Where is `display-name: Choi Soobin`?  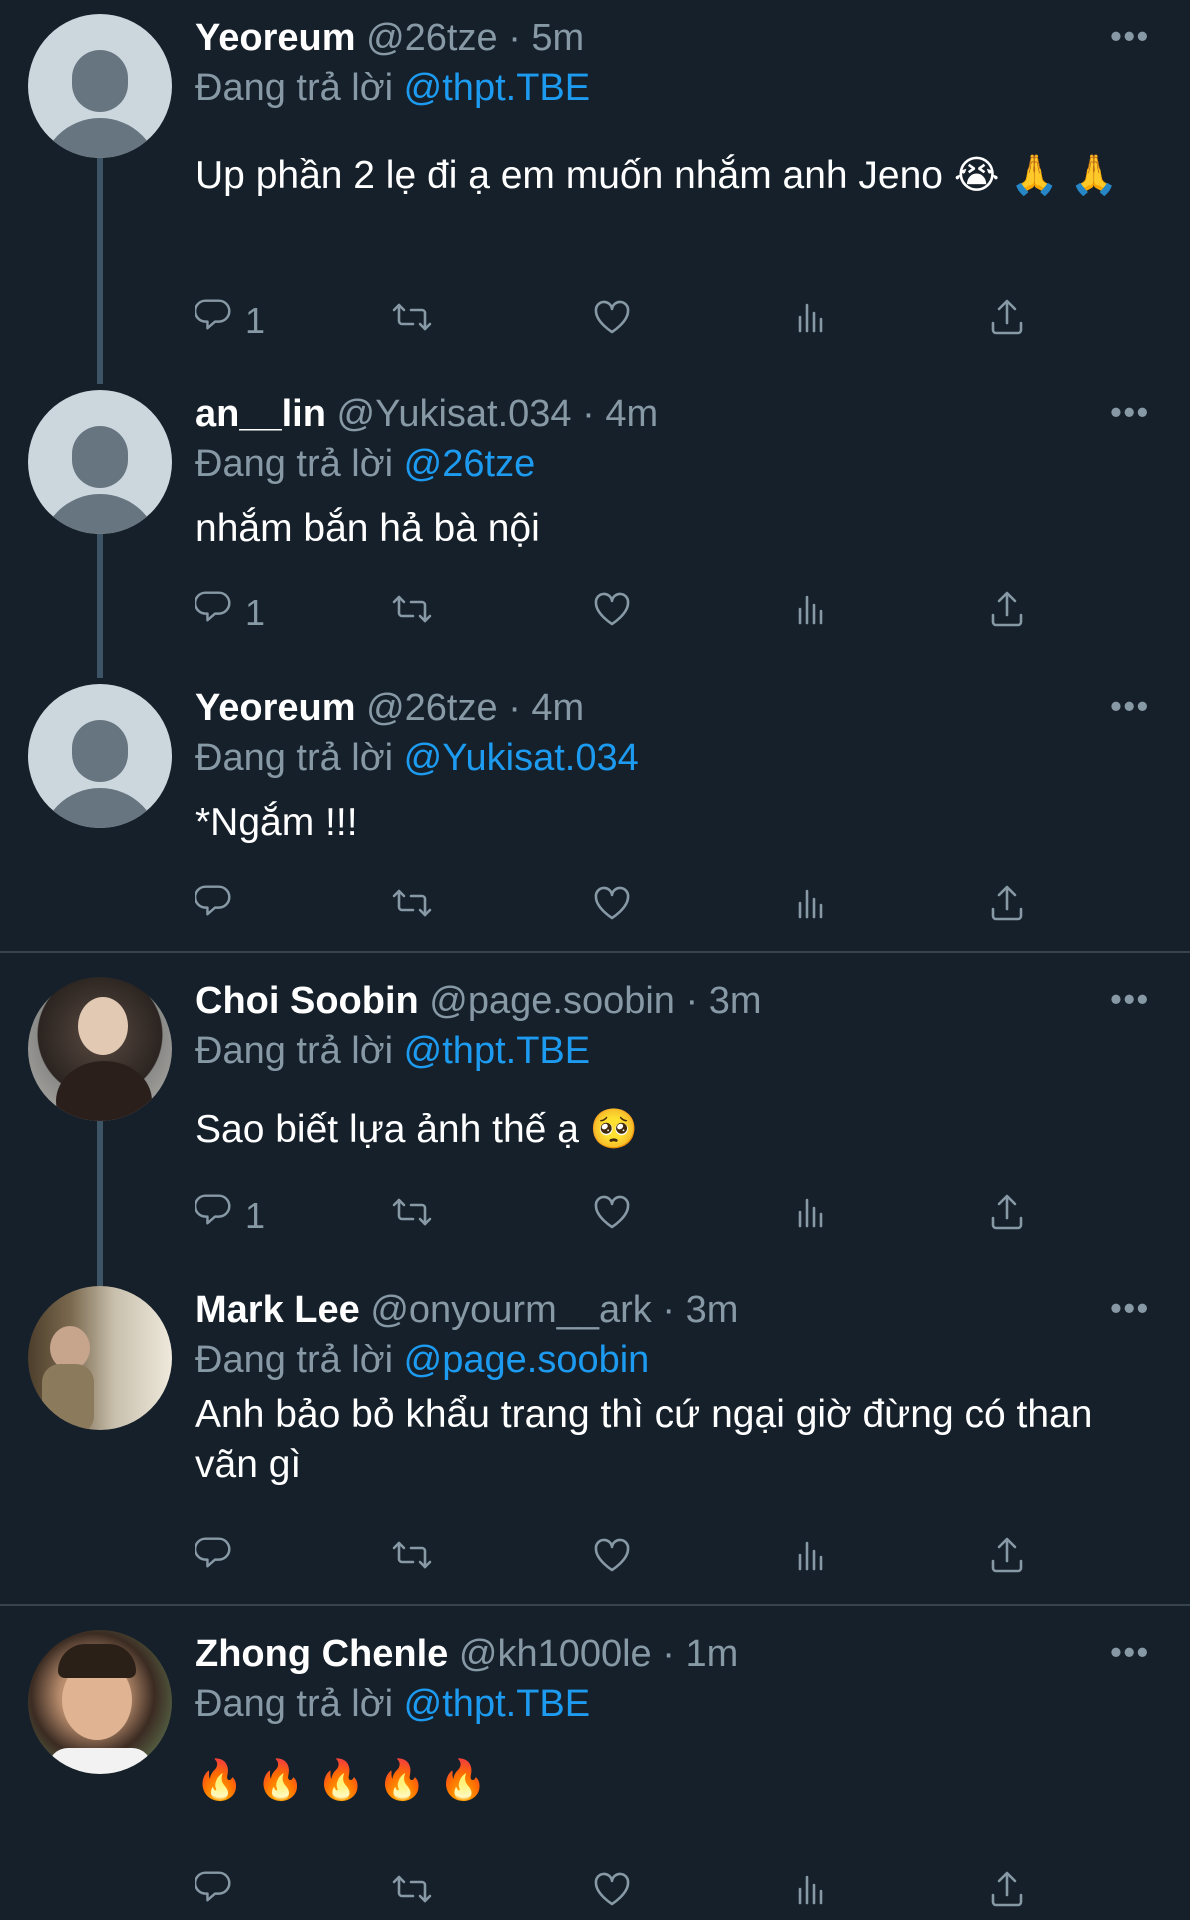
display-name: Choi Soobin is located at coordinates (307, 1001).